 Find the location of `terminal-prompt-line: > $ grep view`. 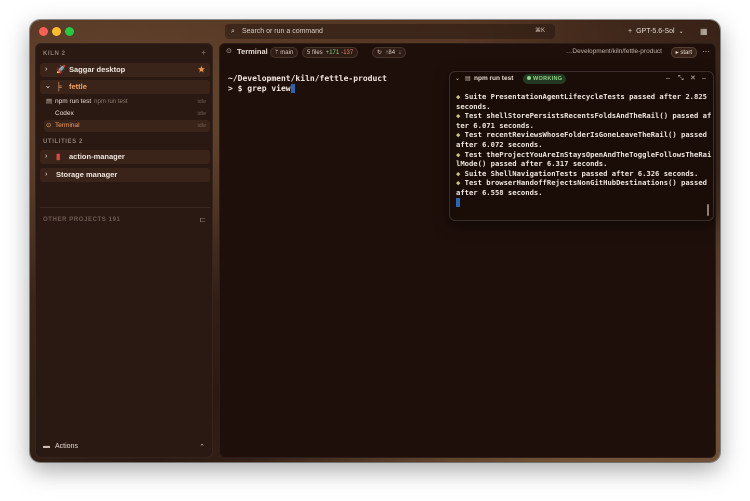

terminal-prompt-line: > $ grep view is located at coordinates (307, 89).